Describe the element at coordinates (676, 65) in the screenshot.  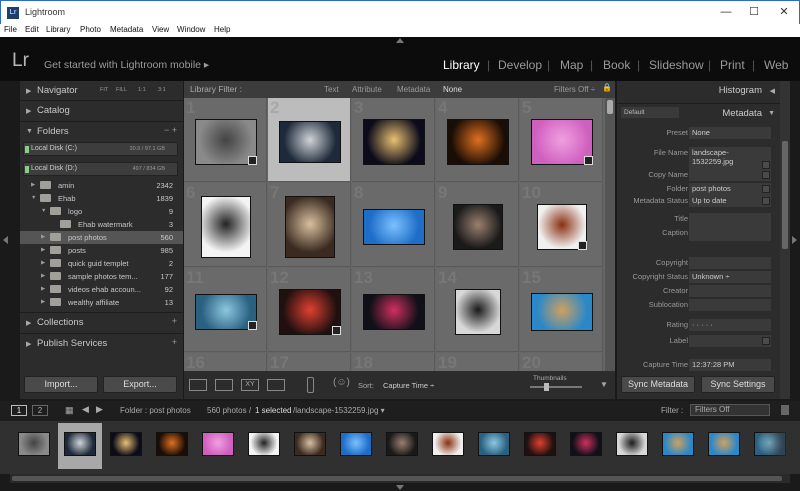
I see `module-slideshow: Slideshow` at that location.